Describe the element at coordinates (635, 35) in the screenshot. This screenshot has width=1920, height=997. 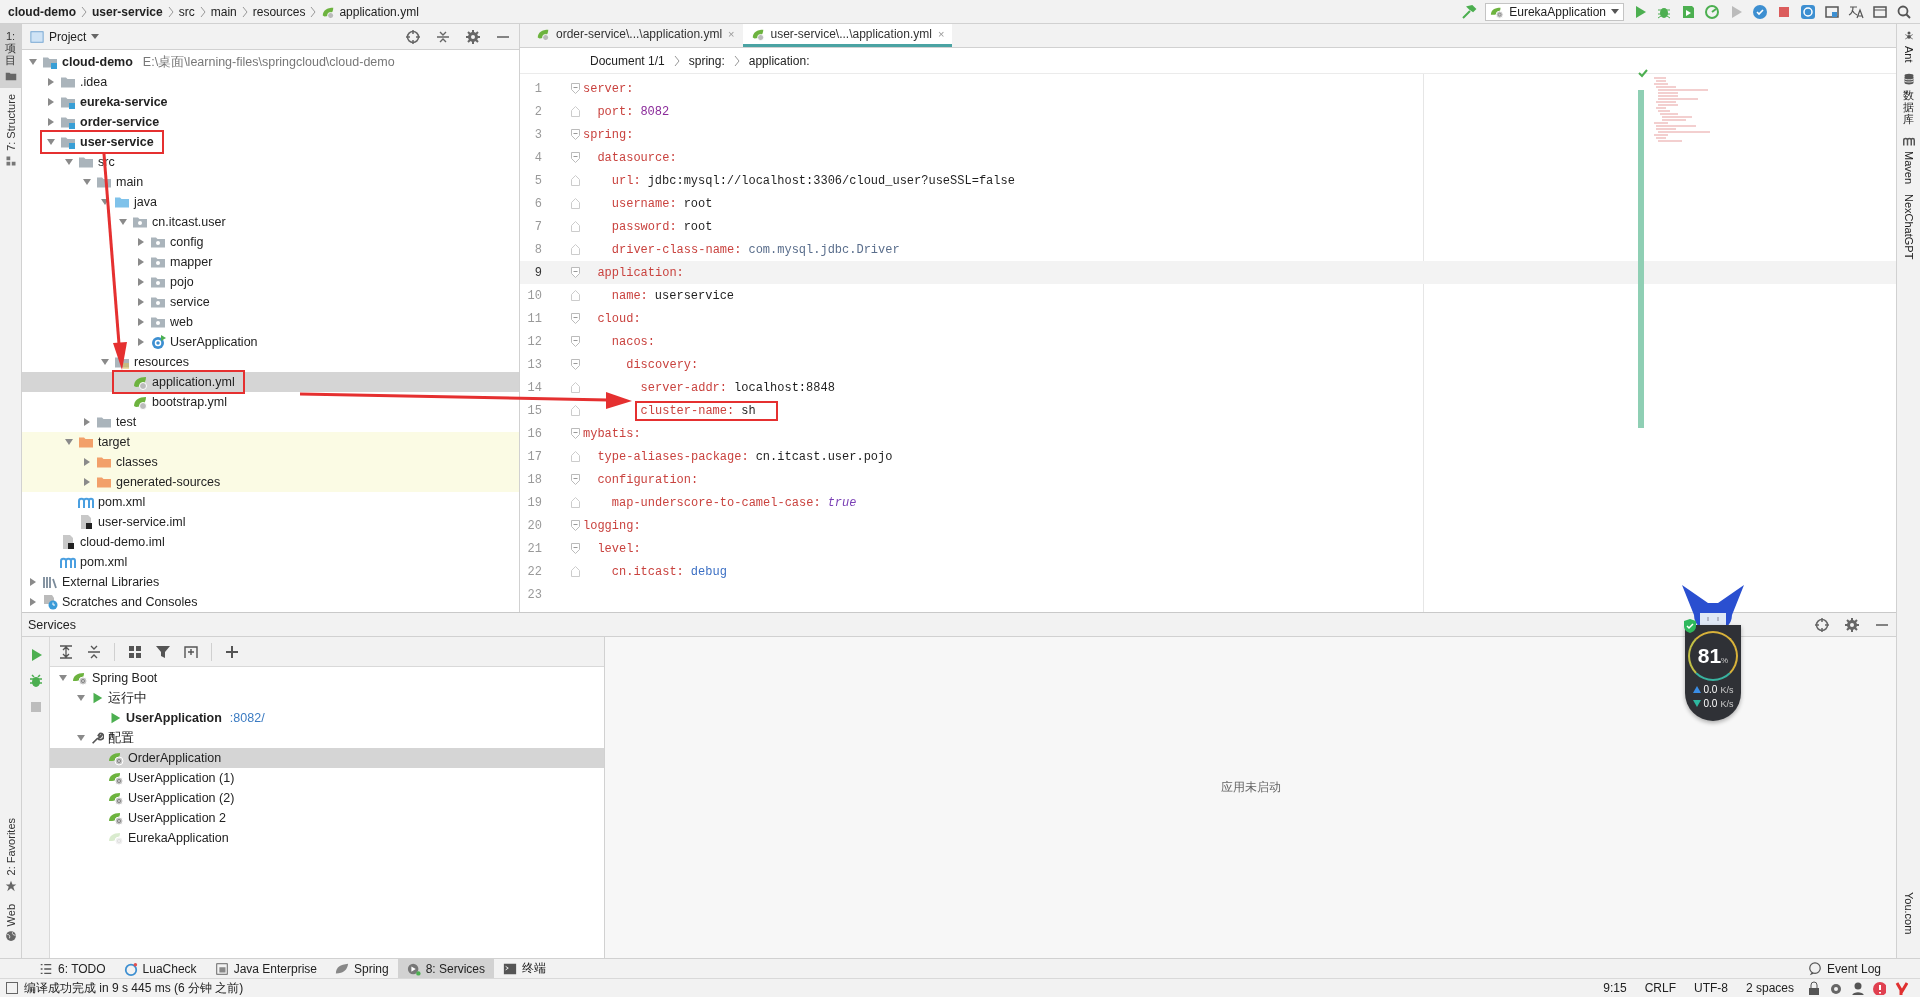
I see `editor-tab: order-service\...\application.yml ×` at that location.